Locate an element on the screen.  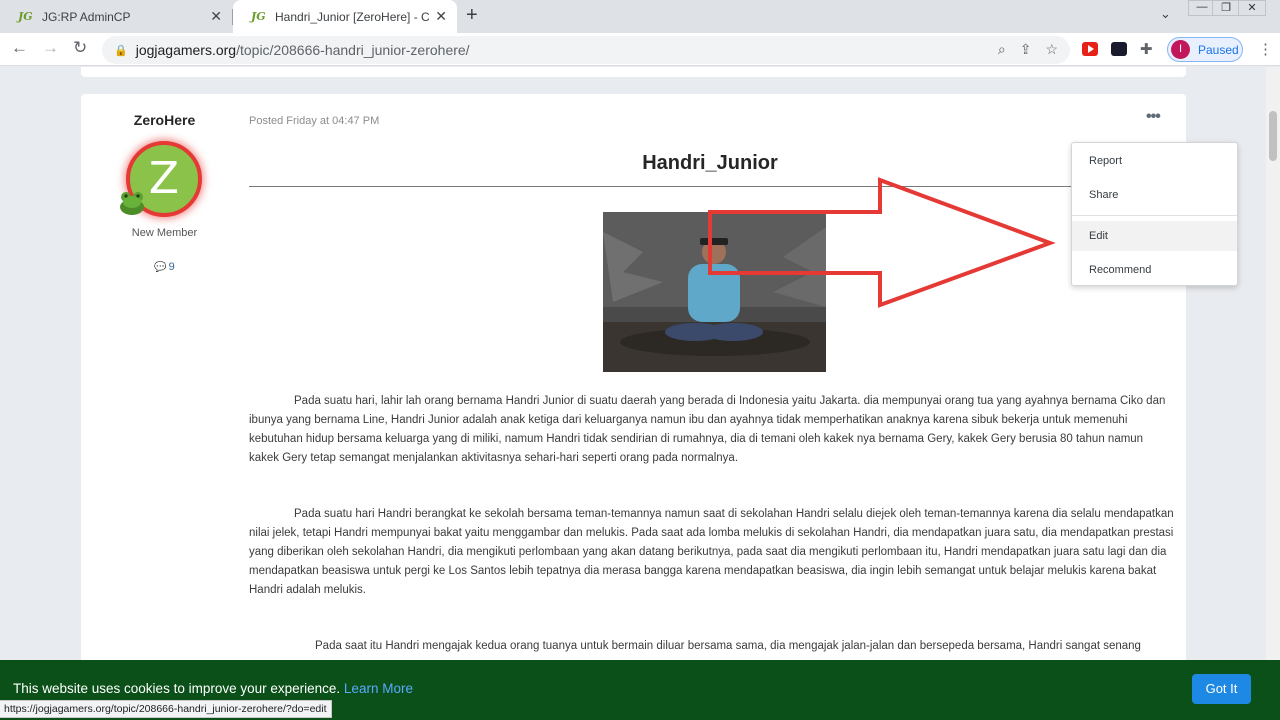
post-options-menu: Report Share Edit Recommend is located at coordinates (1154, 214).